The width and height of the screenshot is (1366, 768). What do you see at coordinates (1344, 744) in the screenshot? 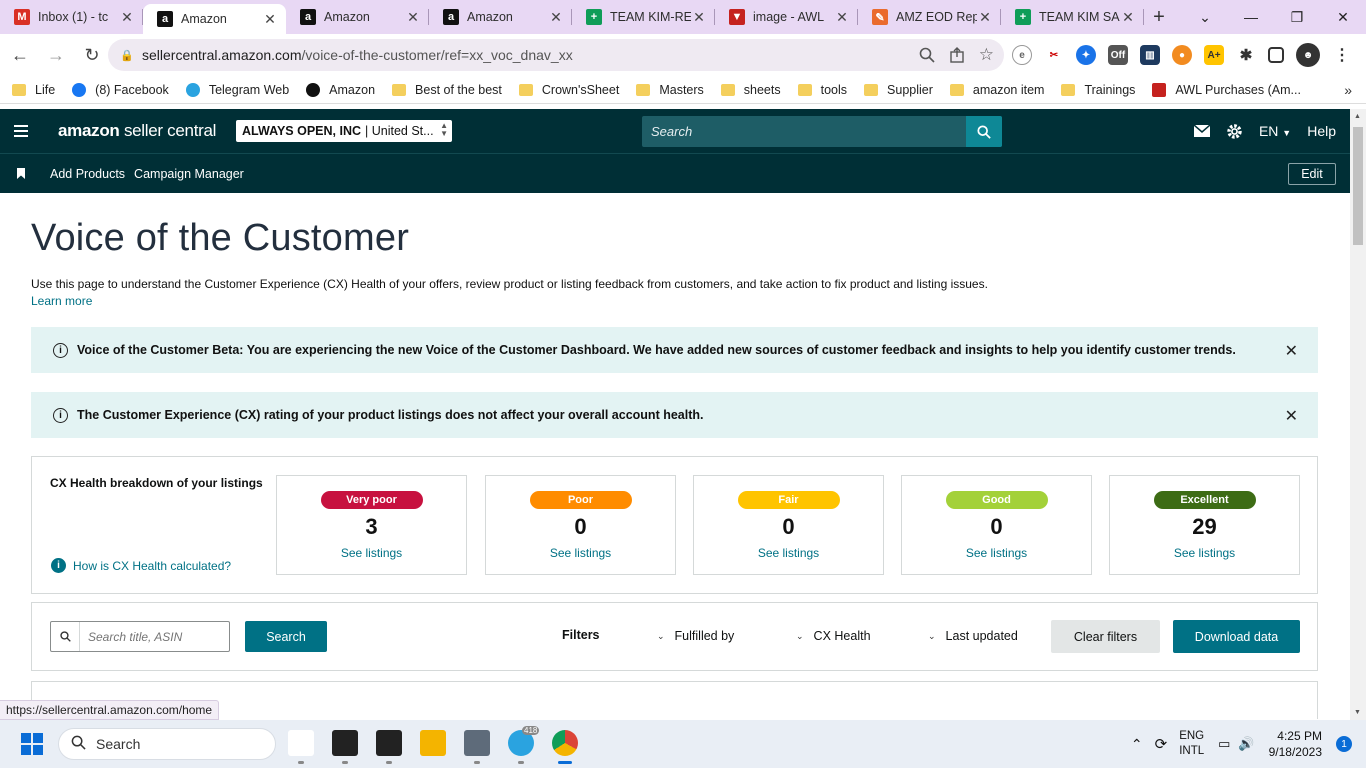
I see `notification-badge: 1` at bounding box center [1344, 744].